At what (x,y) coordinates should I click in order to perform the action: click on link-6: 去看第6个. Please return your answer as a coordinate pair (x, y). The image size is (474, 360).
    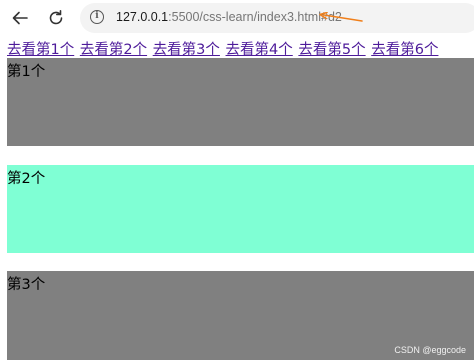
    Looking at the image, I should click on (404, 50).